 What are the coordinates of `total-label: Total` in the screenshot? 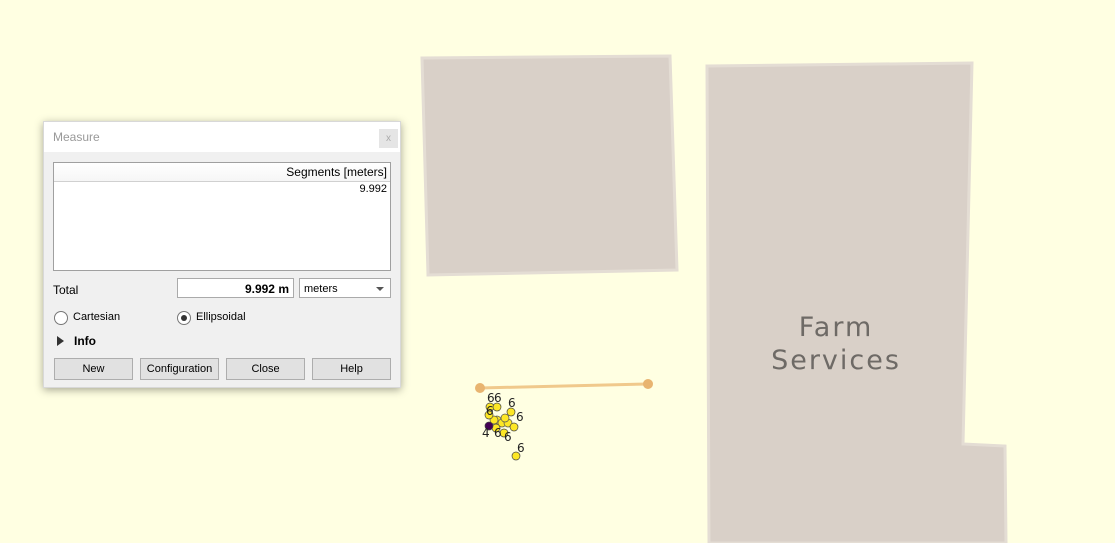 It's located at (66, 290).